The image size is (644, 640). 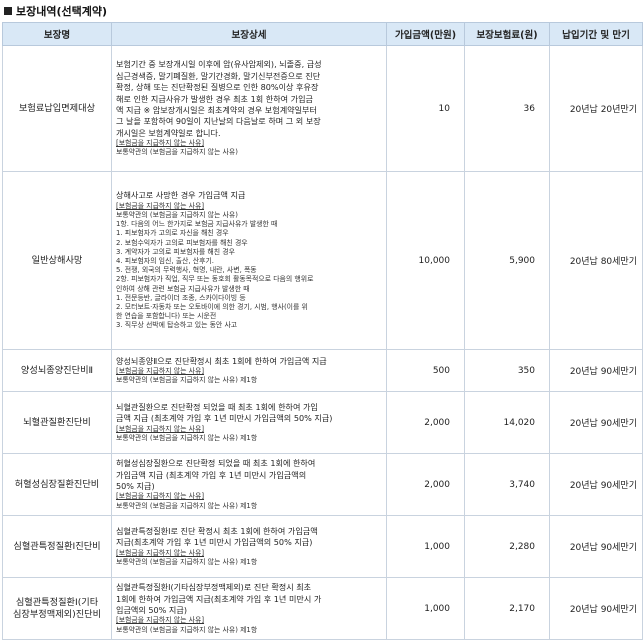 What do you see at coordinates (181, 195) in the screenshot?
I see `detail-text-line: 상해사고로 사망한 경우 가입금액 지급` at bounding box center [181, 195].